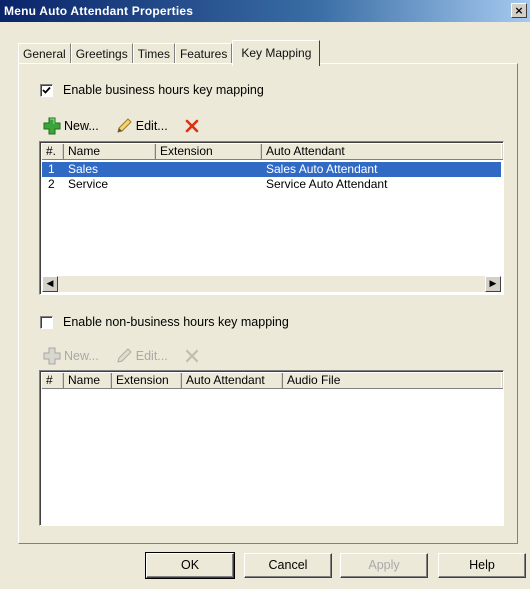 This screenshot has width=530, height=589. Describe the element at coordinates (393, 381) in the screenshot. I see `column-header-audio-file: Audio File` at that location.